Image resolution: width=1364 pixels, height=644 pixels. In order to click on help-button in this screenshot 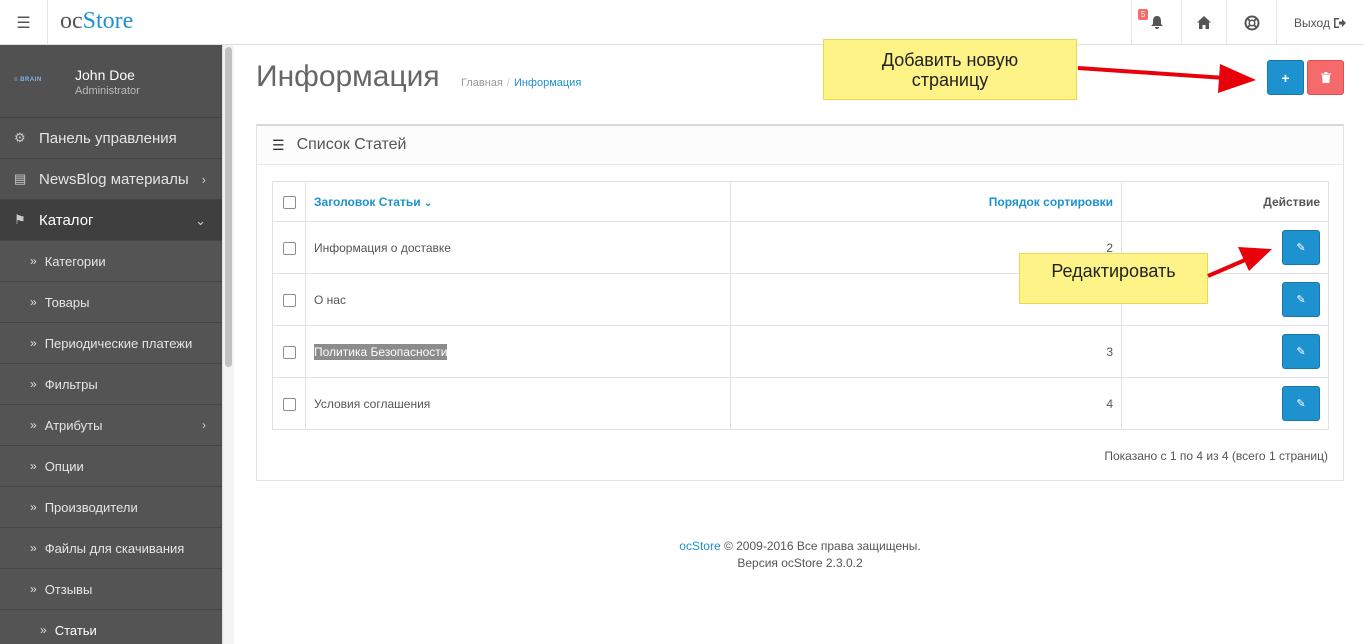, I will do `click(1251, 22)`.